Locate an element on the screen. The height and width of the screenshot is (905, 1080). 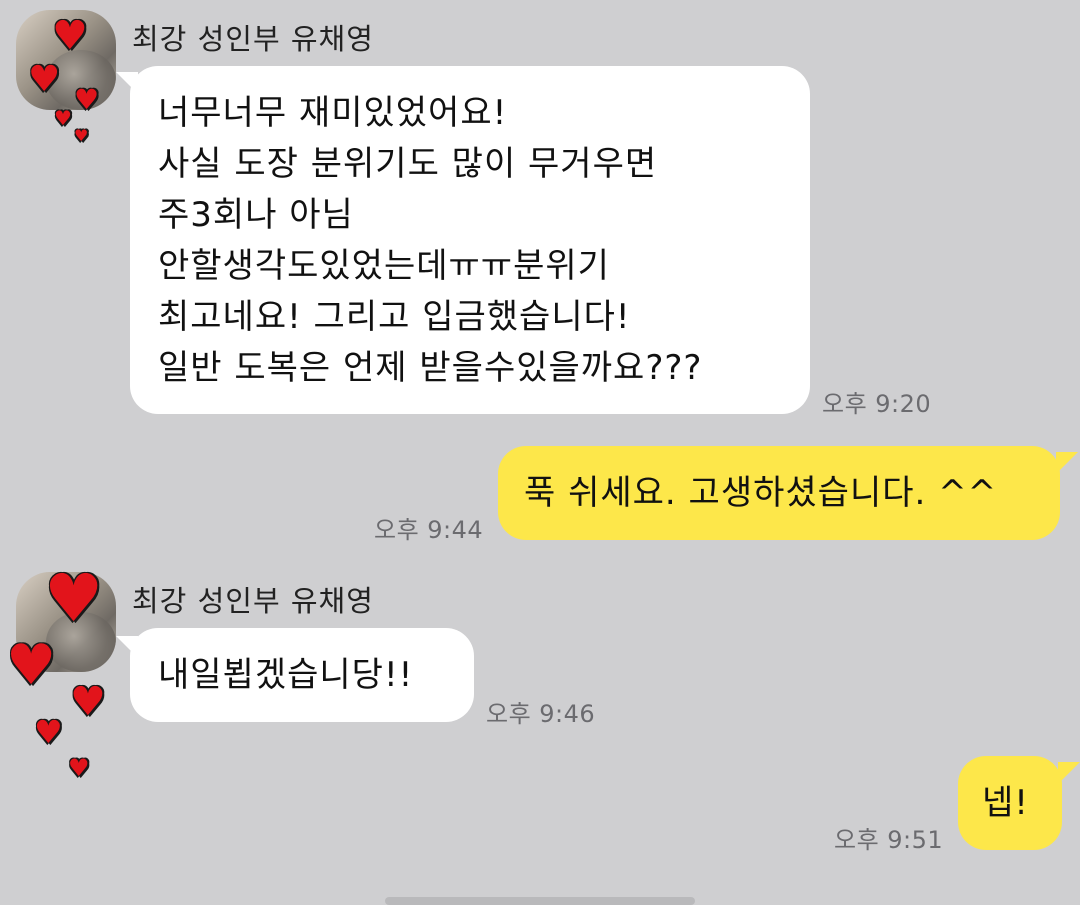
message-line: 너무너무 재미있었어요! is located at coordinates (333, 113).